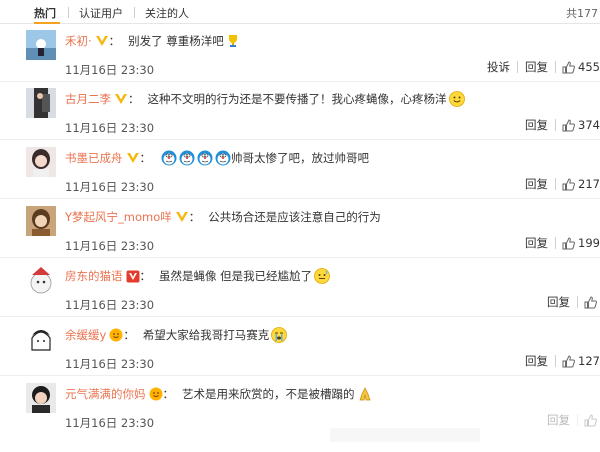 Image resolution: width=600 pixels, height=452 pixels. What do you see at coordinates (94, 158) in the screenshot?
I see `username: 书墨已成舟` at bounding box center [94, 158].